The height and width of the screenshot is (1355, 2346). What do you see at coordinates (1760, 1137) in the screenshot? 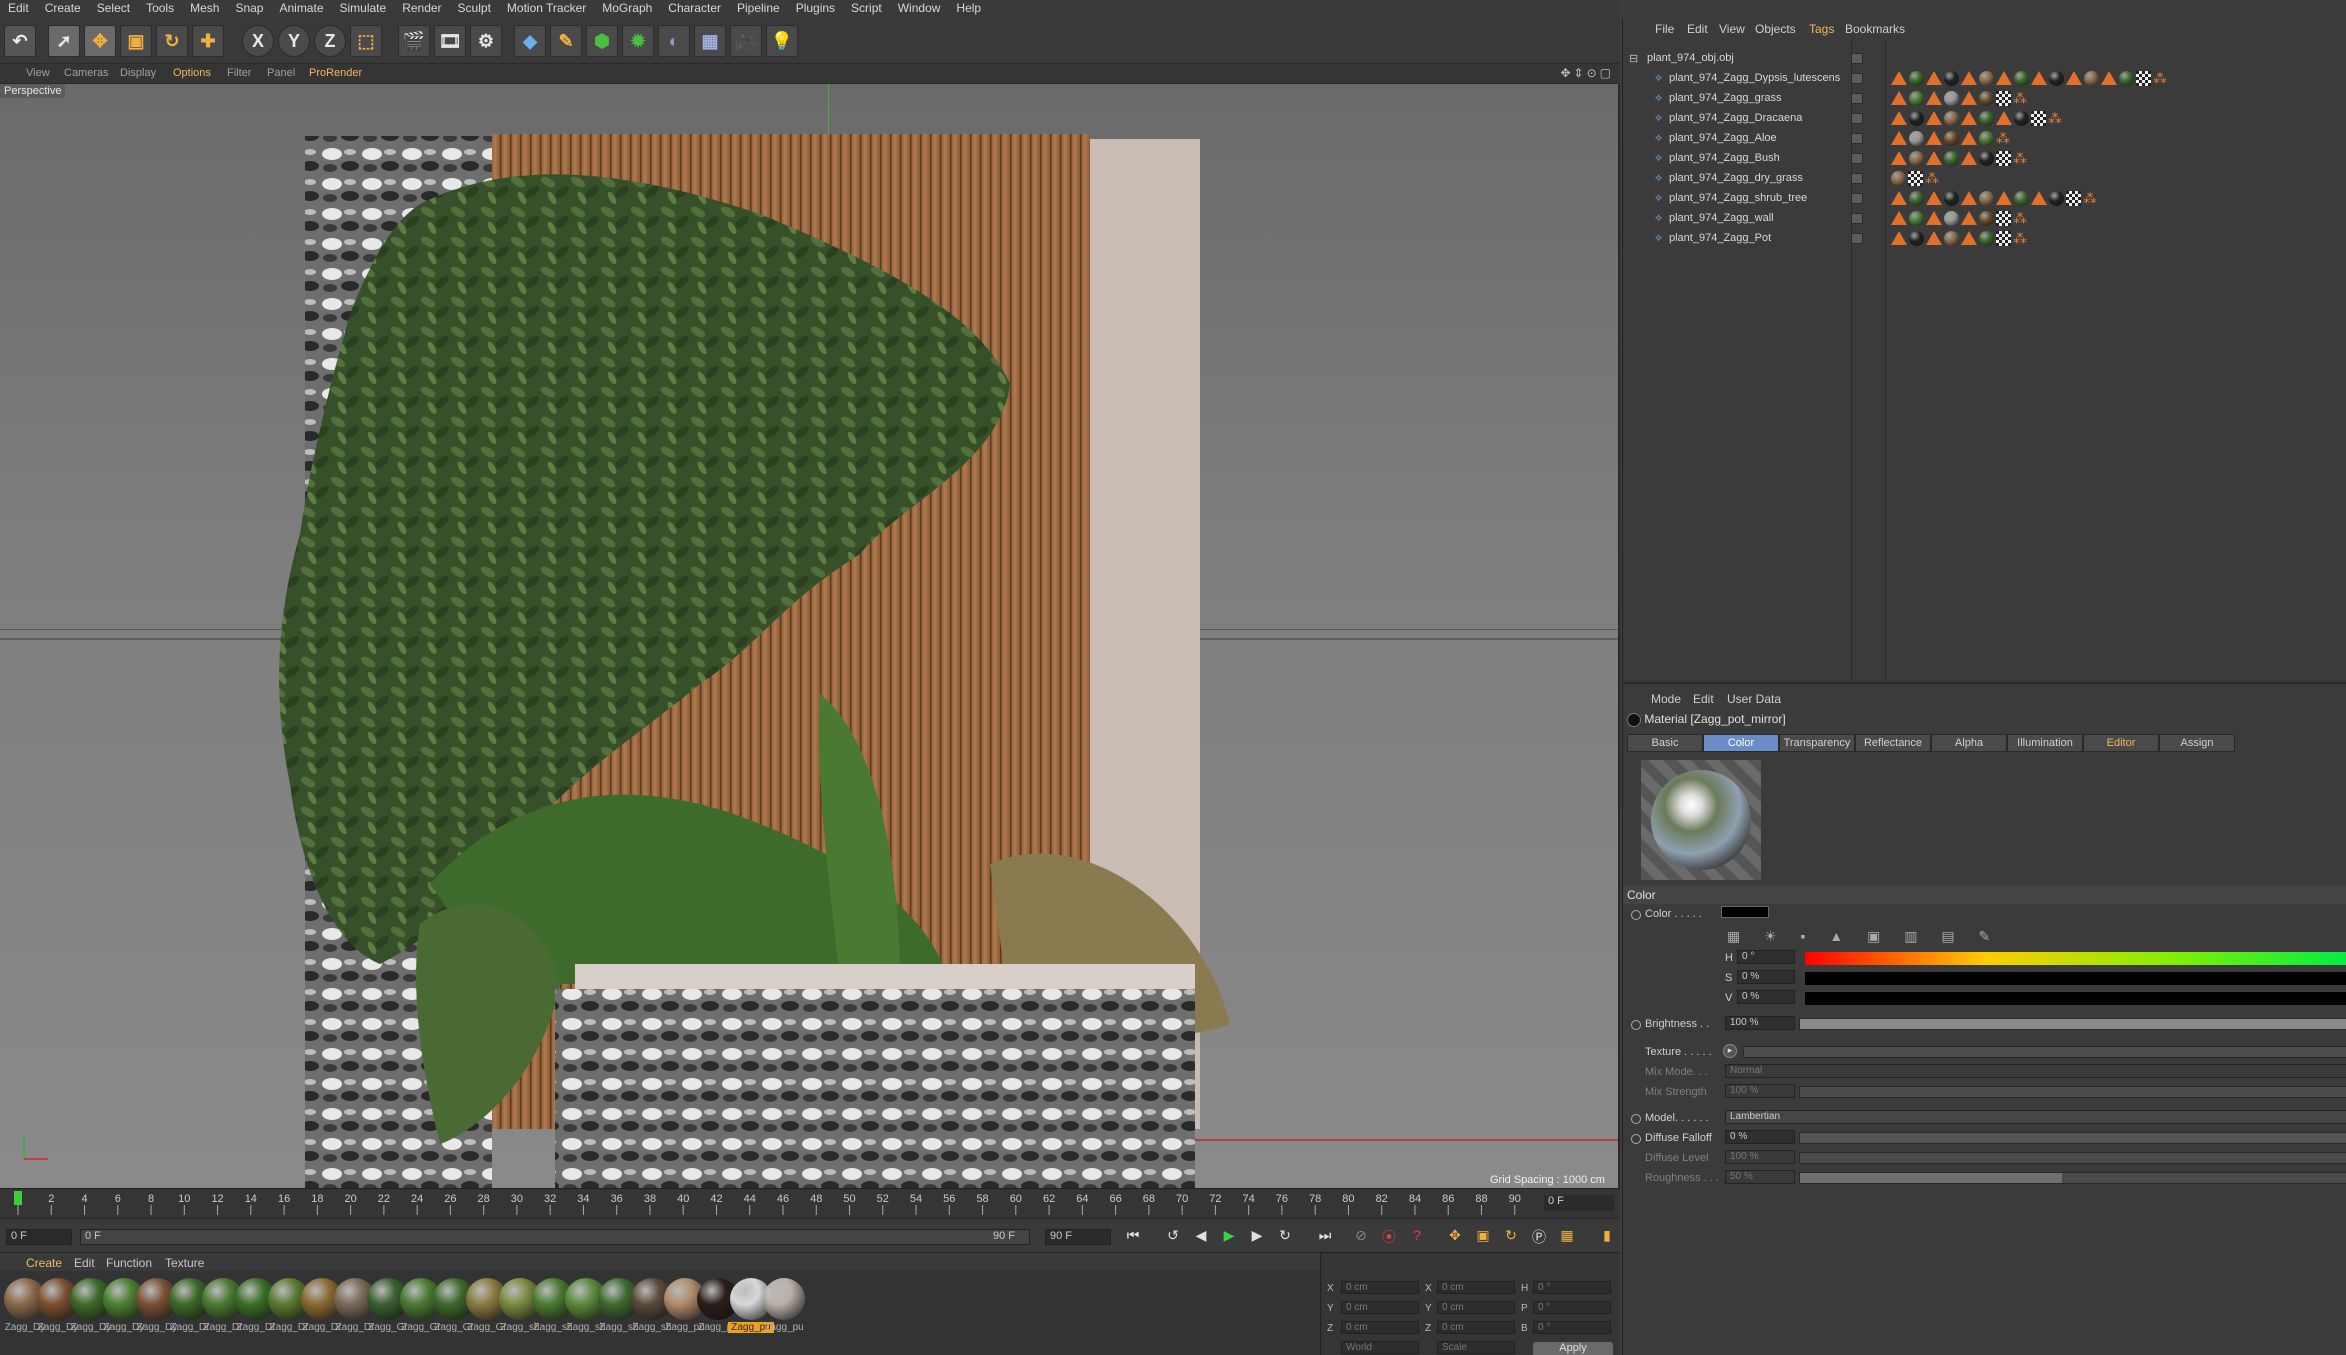
I see `diffuse-falloff-field: 0 %` at bounding box center [1760, 1137].